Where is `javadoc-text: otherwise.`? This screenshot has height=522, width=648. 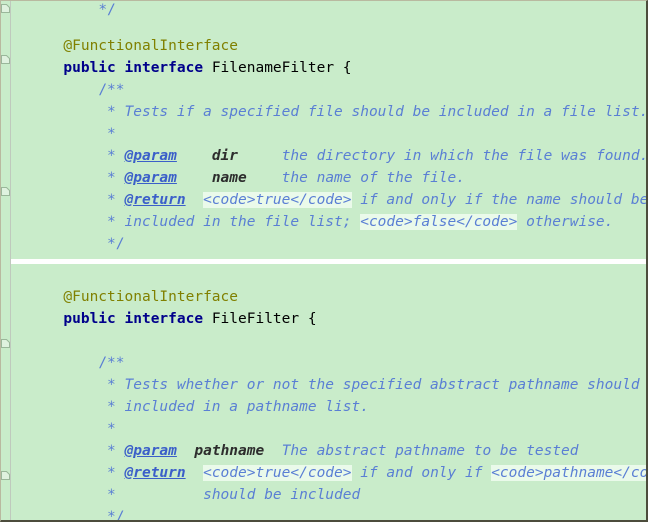
javadoc-text: otherwise. is located at coordinates (565, 222).